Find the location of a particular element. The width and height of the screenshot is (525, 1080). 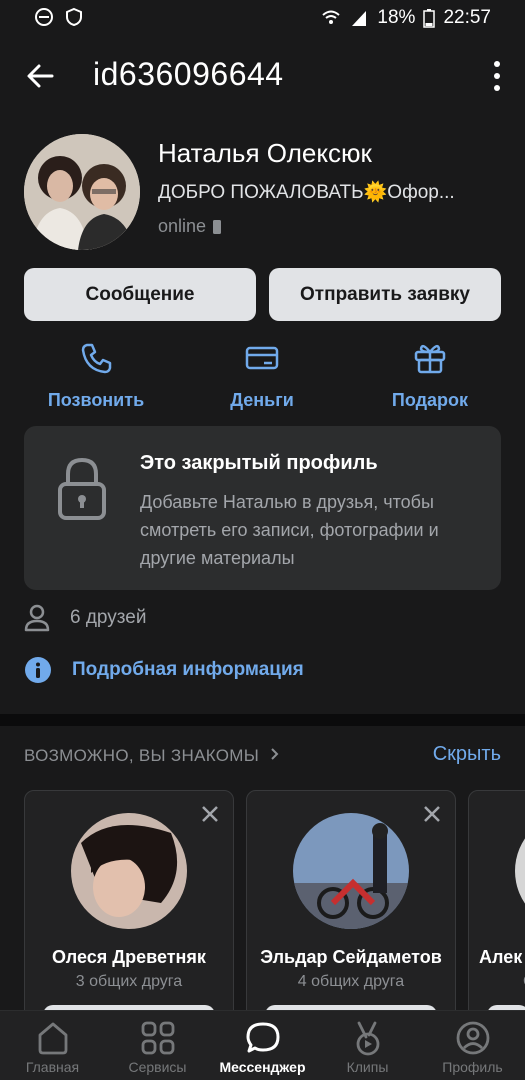

hide-suggestions-link: Скрыть is located at coordinates (467, 754).